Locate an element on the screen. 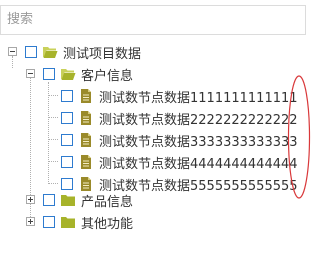 Image resolution: width=324 pixels, height=261 pixels. tree-node-label: 其他功能 is located at coordinates (107, 224).